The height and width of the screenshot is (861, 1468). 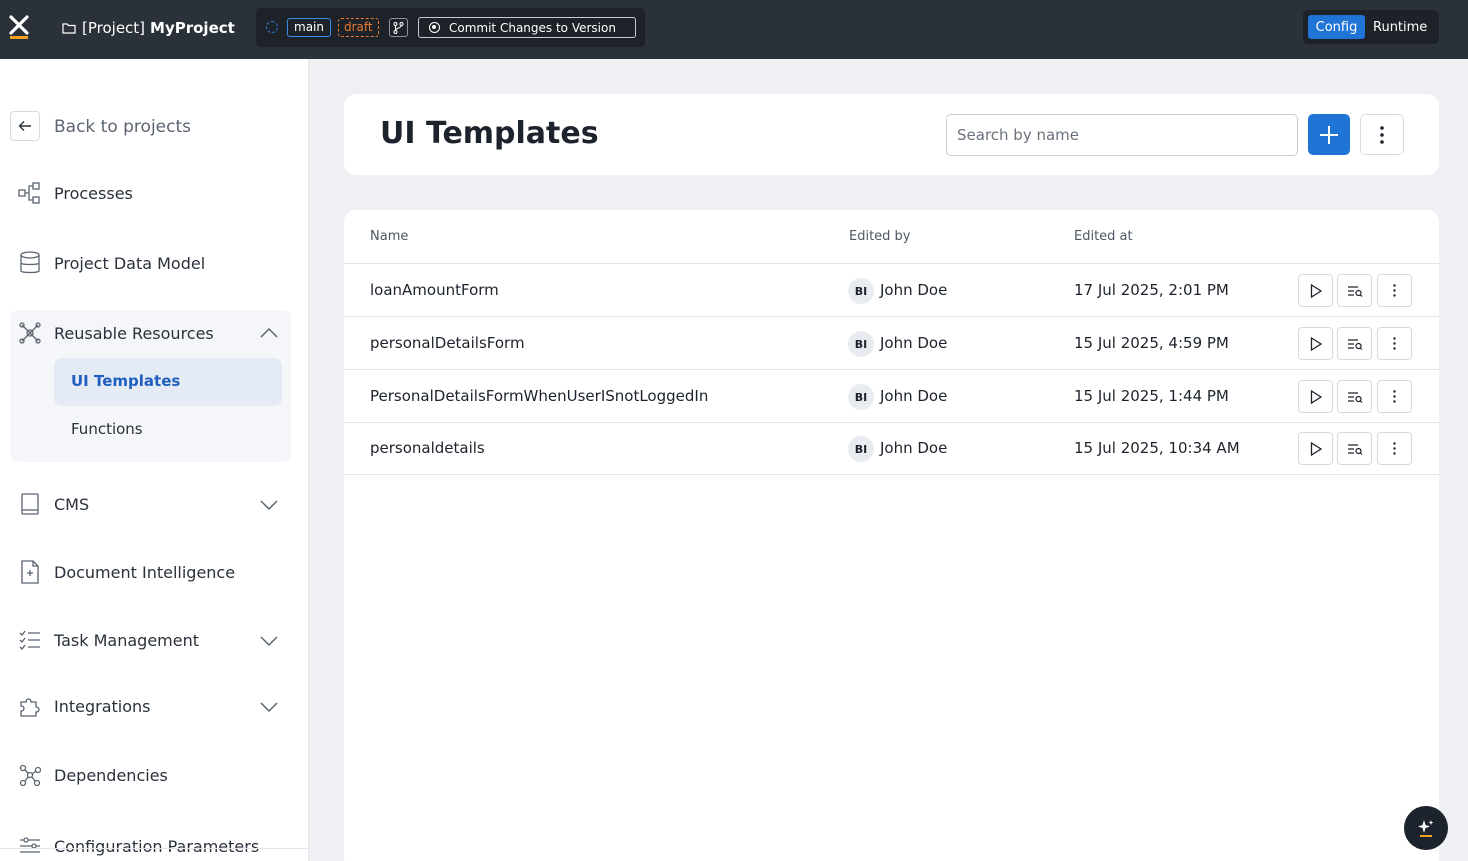 What do you see at coordinates (102, 706) in the screenshot?
I see `sidebar-item-label: Integrations` at bounding box center [102, 706].